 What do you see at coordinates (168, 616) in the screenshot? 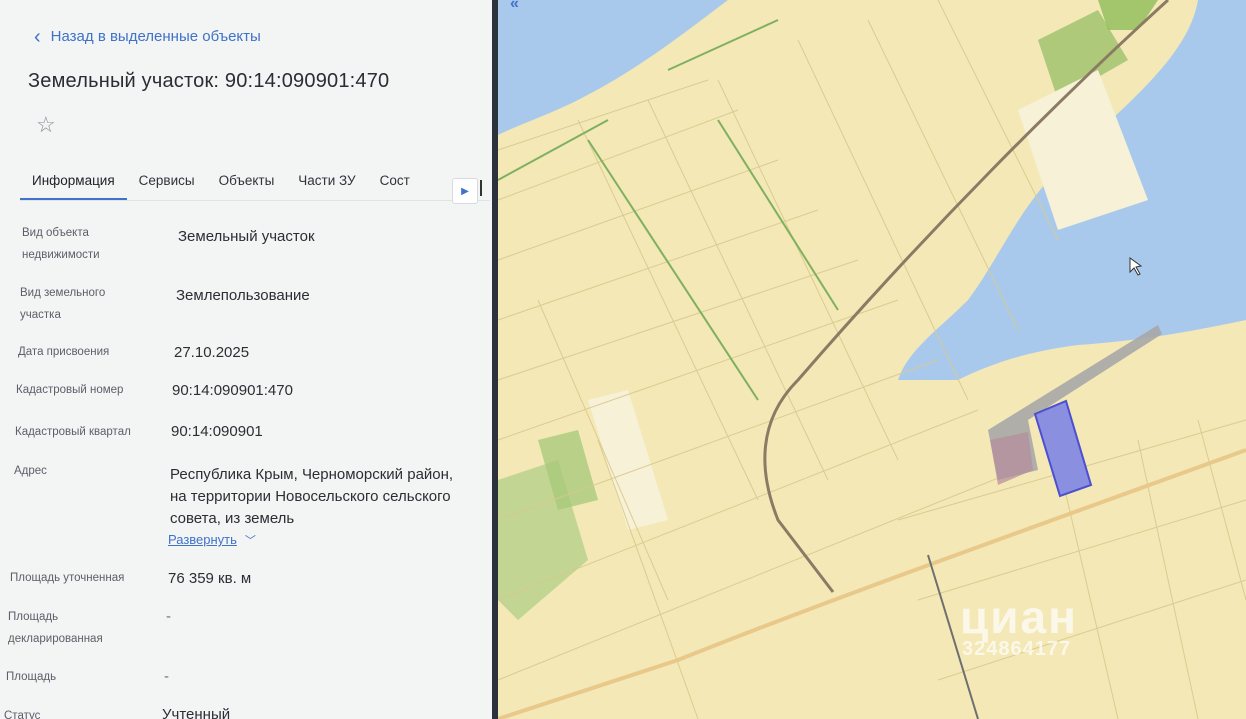
I see `field-value-area-declared: -` at bounding box center [168, 616].